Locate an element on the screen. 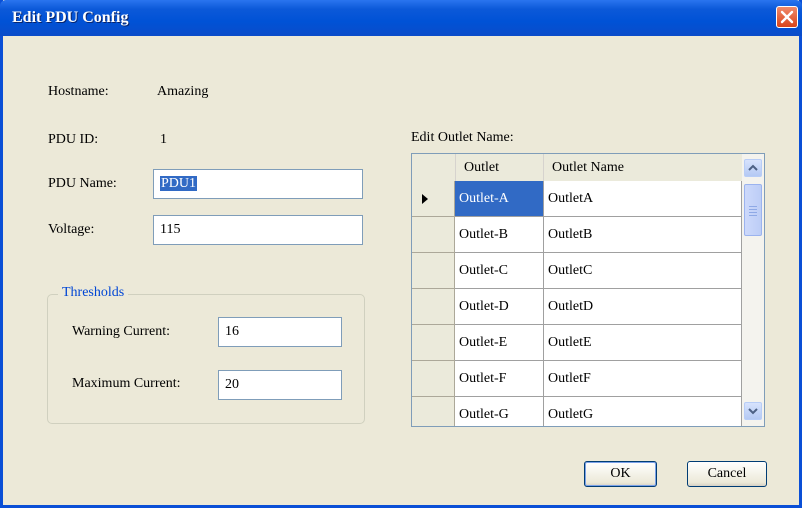  chevron-up-icon is located at coordinates (753, 167).